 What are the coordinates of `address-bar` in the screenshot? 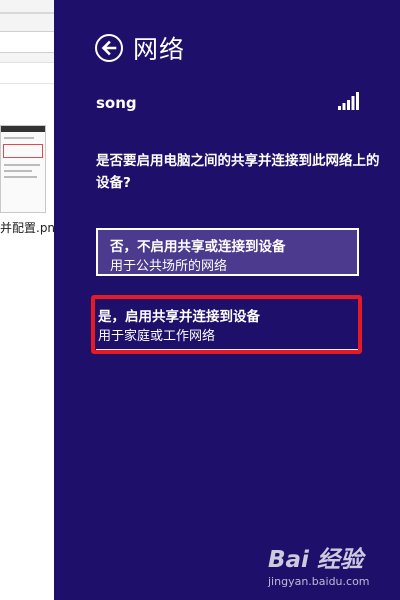 It's located at (27, 42).